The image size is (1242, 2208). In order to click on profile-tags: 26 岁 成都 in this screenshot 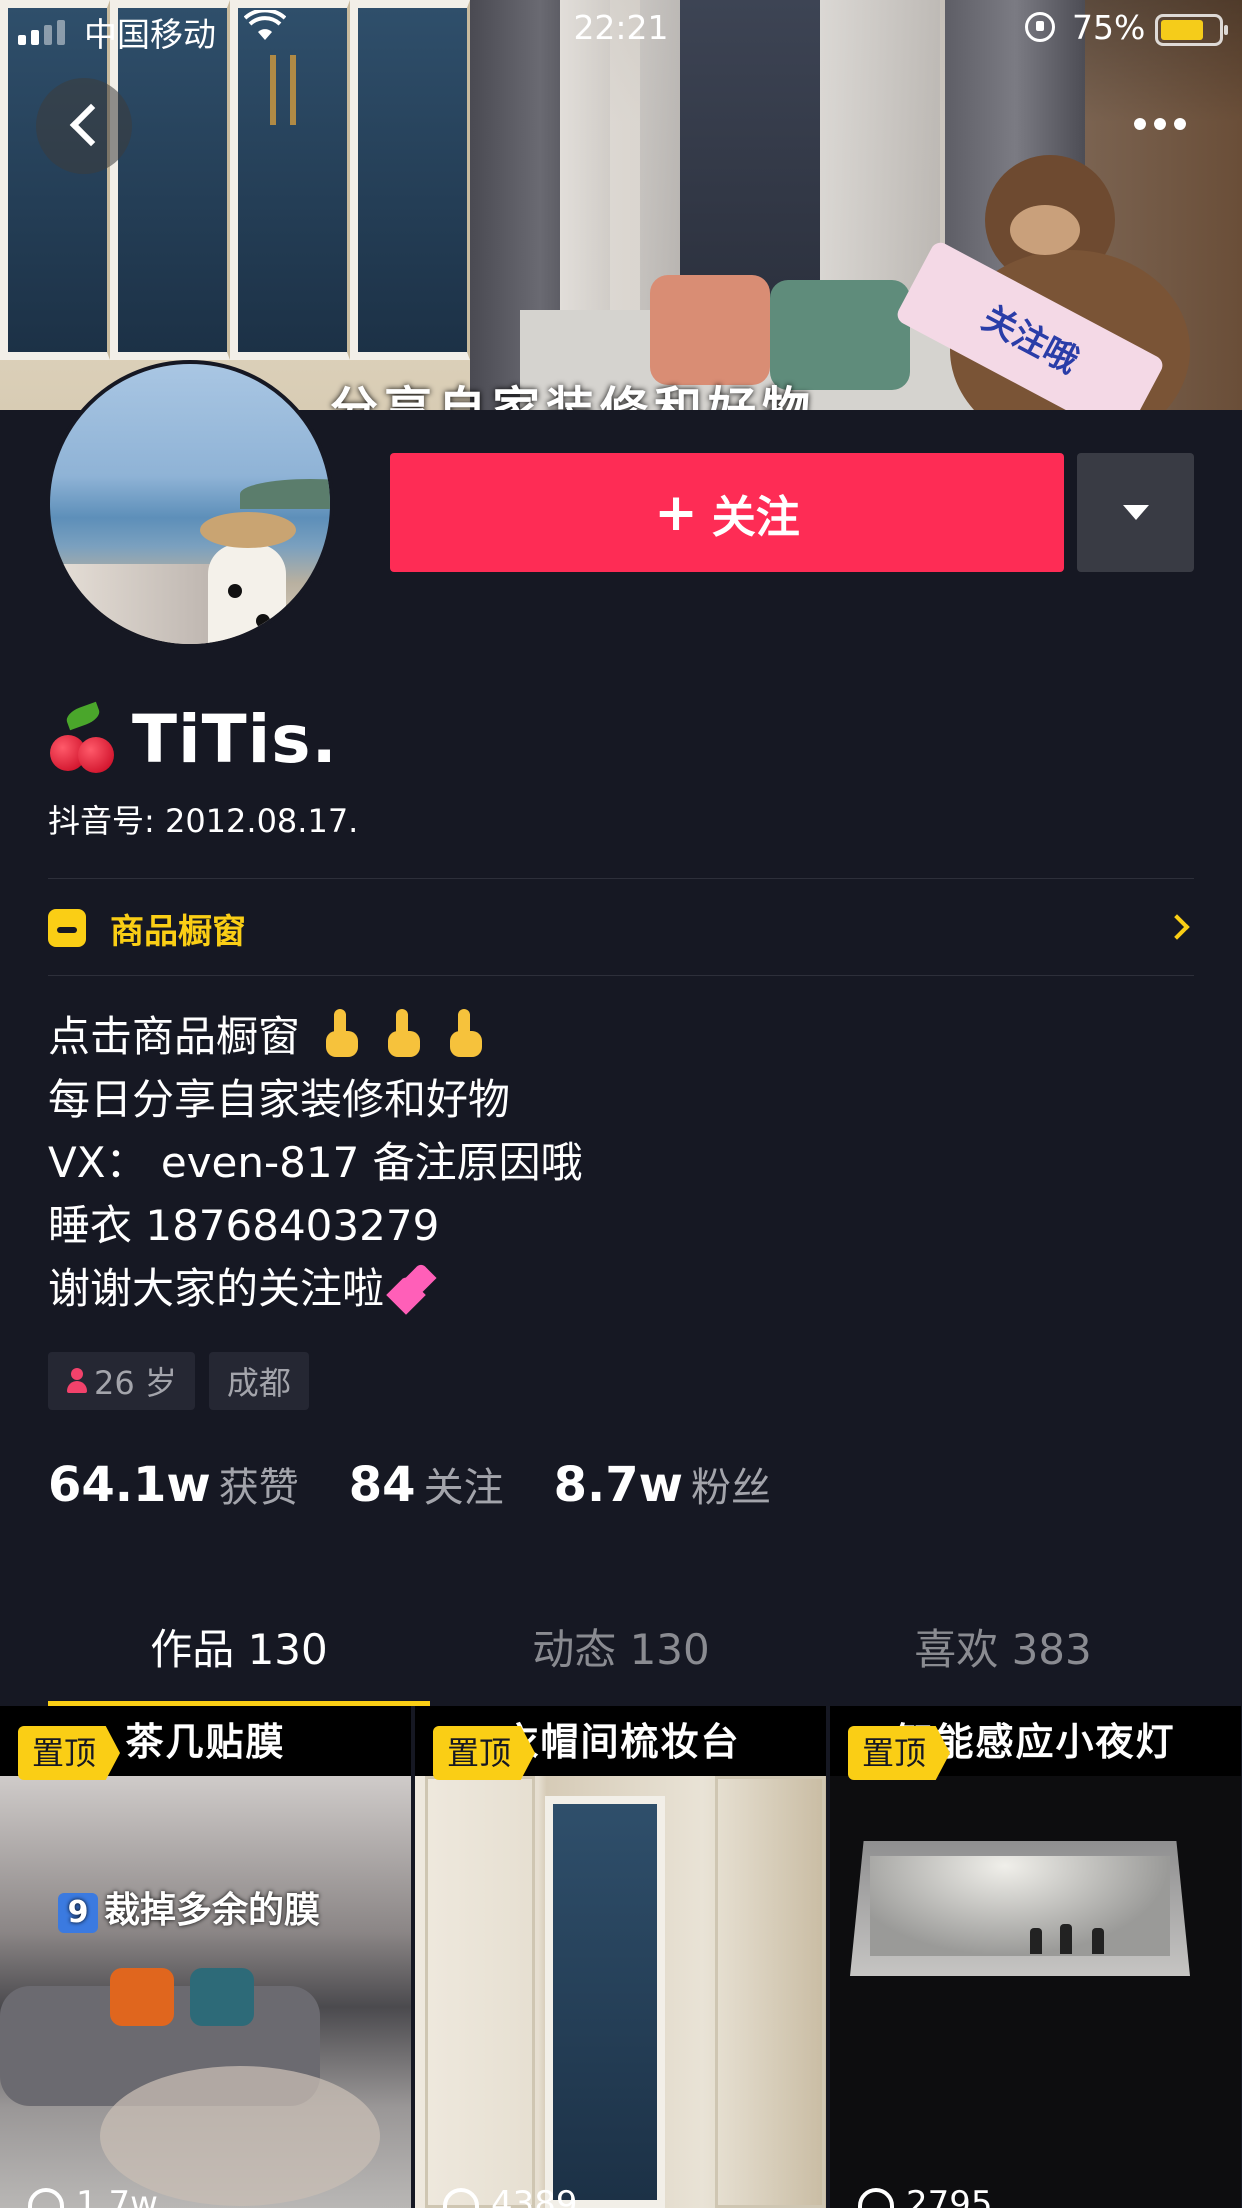, I will do `click(178, 1381)`.